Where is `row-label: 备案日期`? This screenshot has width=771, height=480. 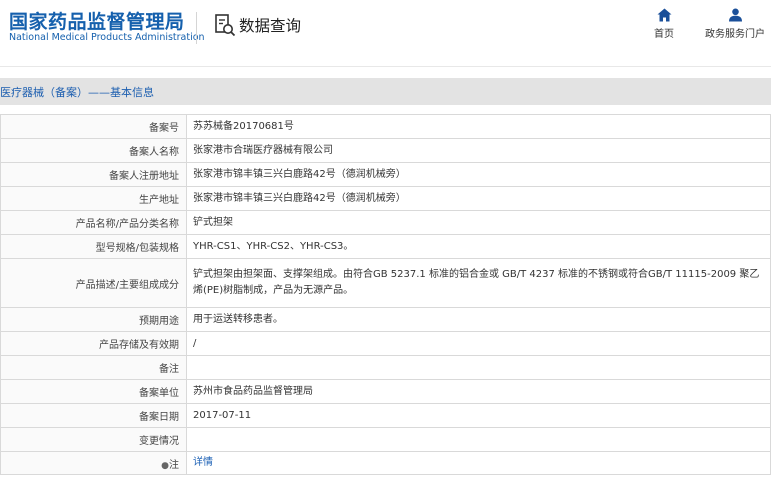
row-label: 备案日期 is located at coordinates (93, 415).